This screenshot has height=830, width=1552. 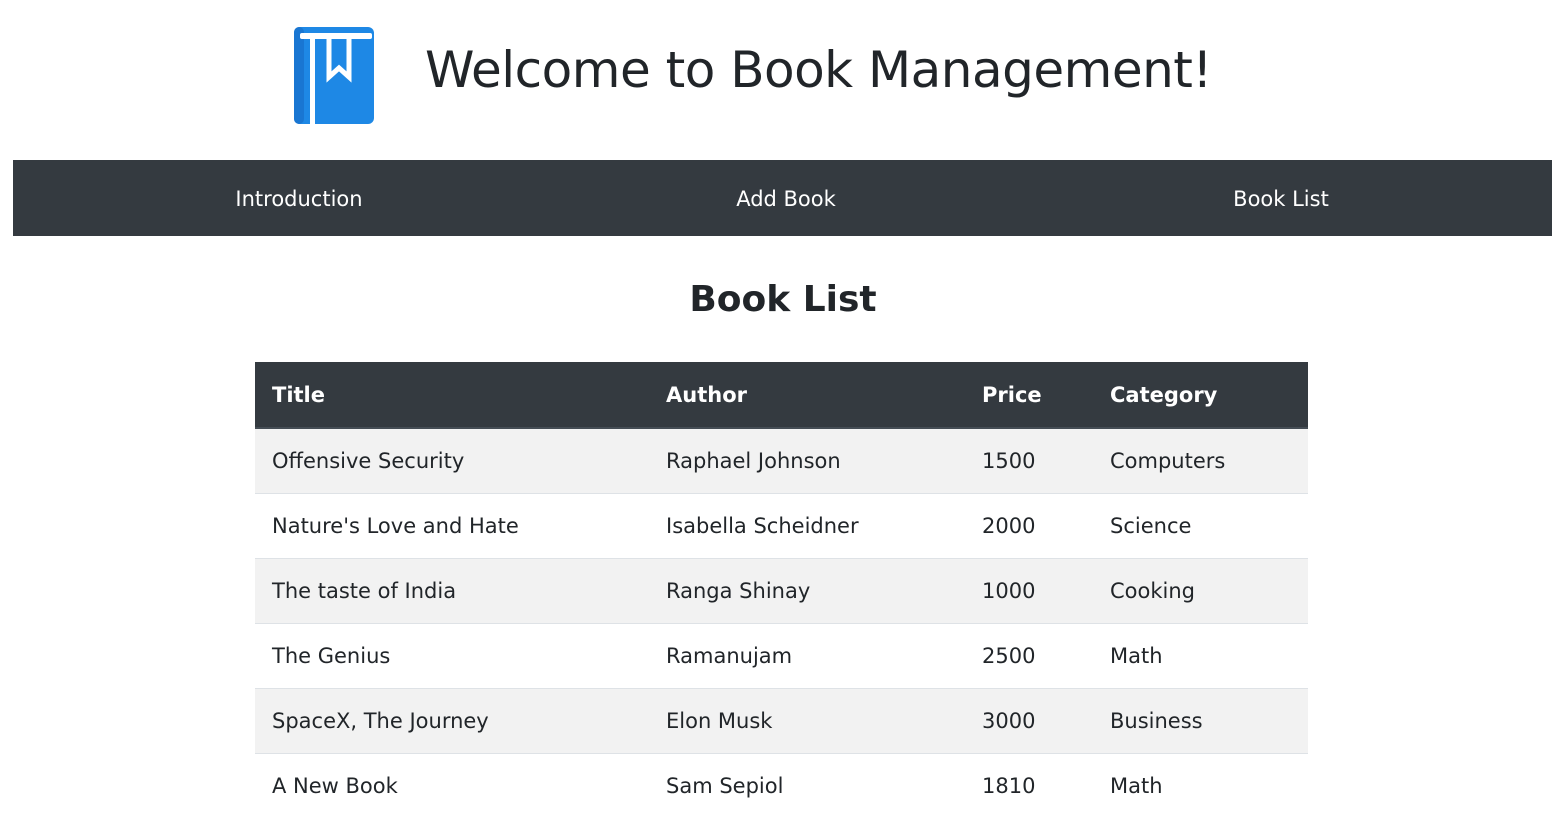 I want to click on cell-price: 1000, so click(x=1029, y=590).